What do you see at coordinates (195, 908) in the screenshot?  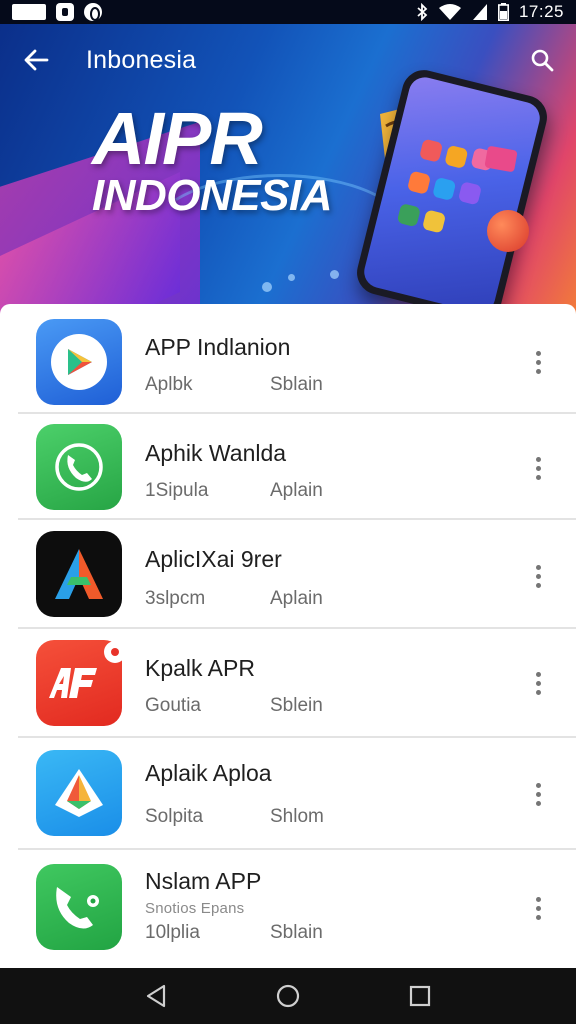 I see `app-description: Snotios Epans` at bounding box center [195, 908].